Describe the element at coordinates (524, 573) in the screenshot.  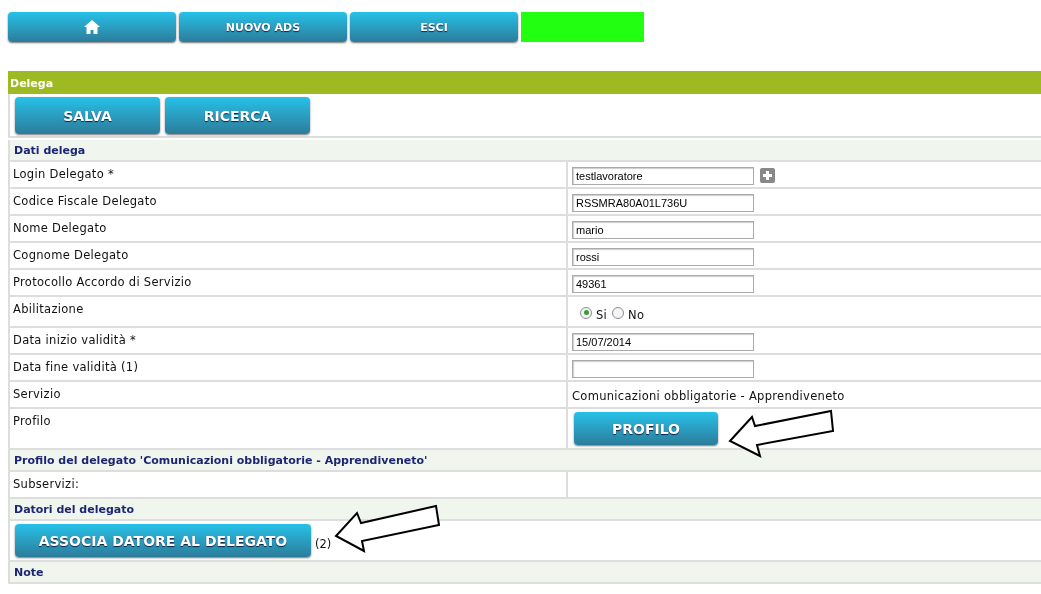
I see `section-header: Note` at that location.